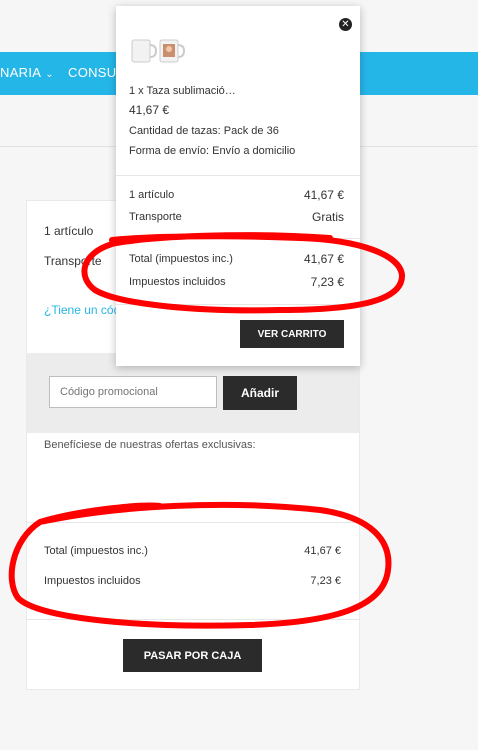  Describe the element at coordinates (49, 74) in the screenshot. I see `chevron-down-icon: ⌄` at that location.